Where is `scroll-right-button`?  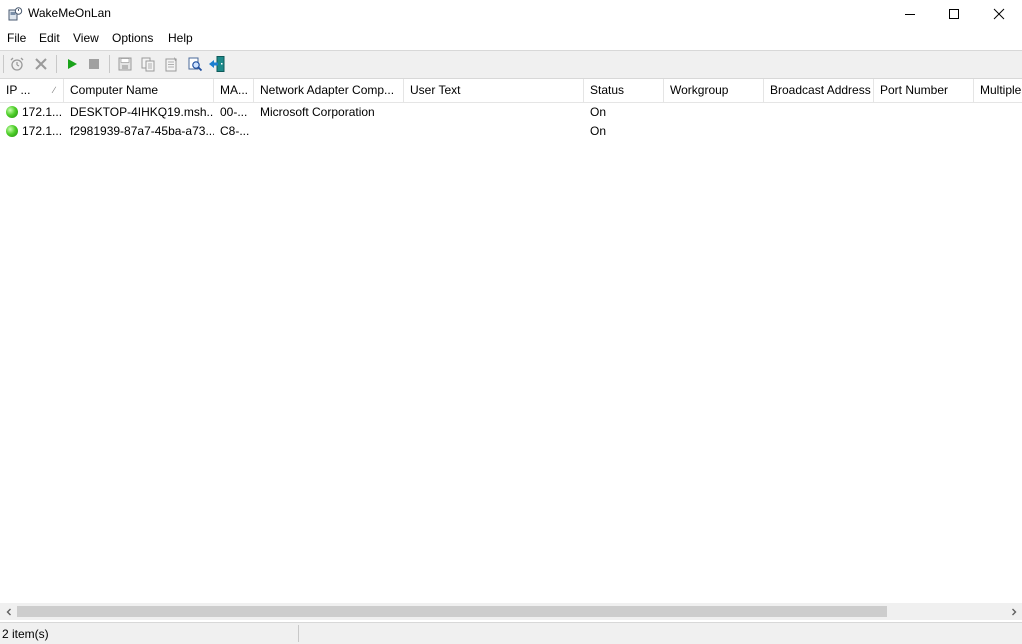 scroll-right-button is located at coordinates (1013, 611).